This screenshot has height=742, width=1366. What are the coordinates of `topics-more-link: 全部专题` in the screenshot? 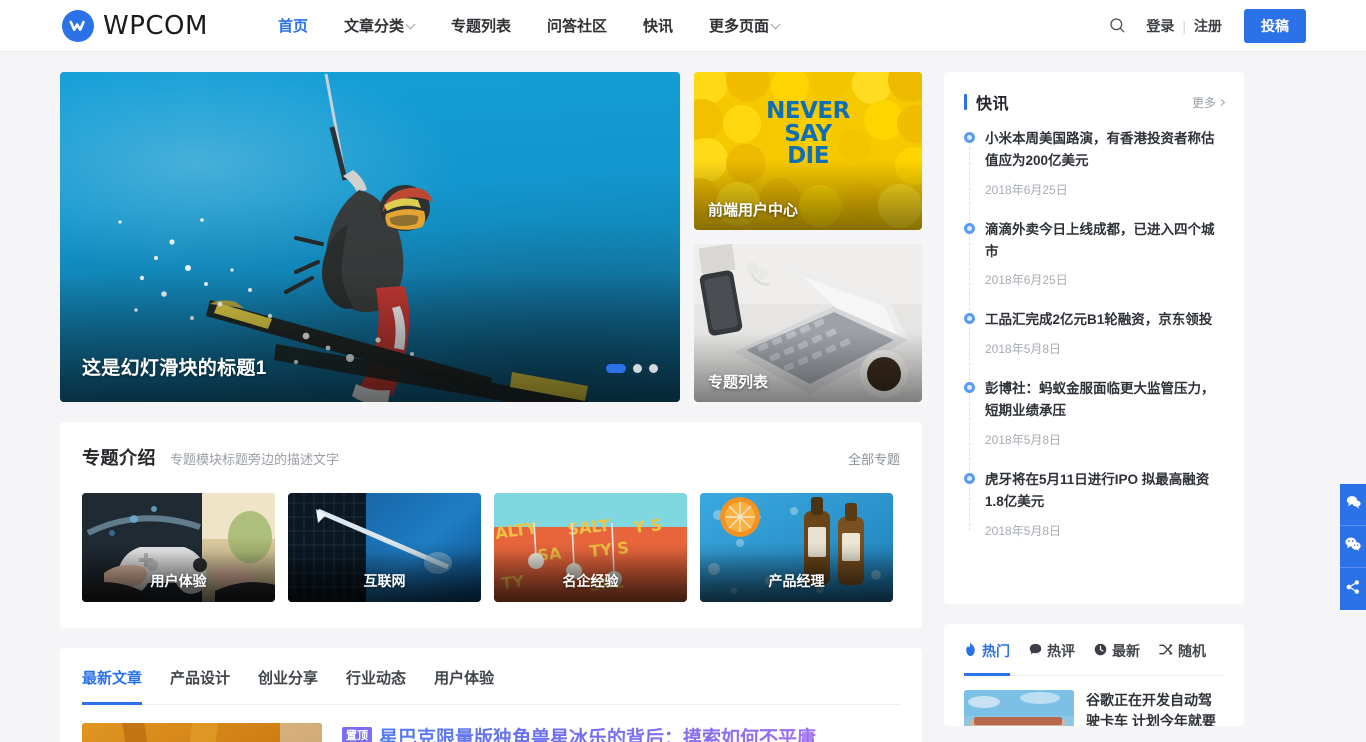 It's located at (874, 458).